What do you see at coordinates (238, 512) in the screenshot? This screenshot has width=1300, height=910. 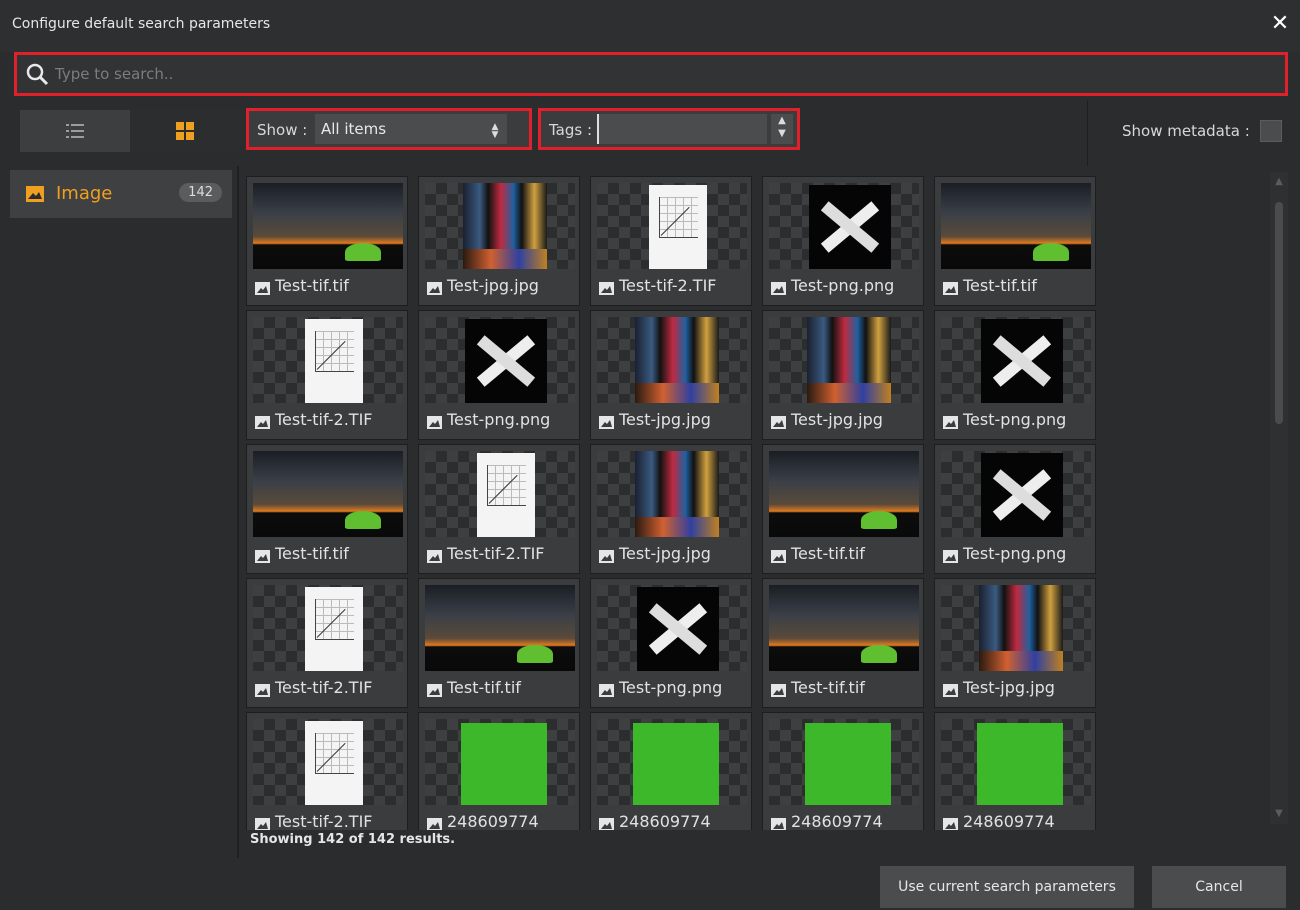 I see `sidebar-divider` at bounding box center [238, 512].